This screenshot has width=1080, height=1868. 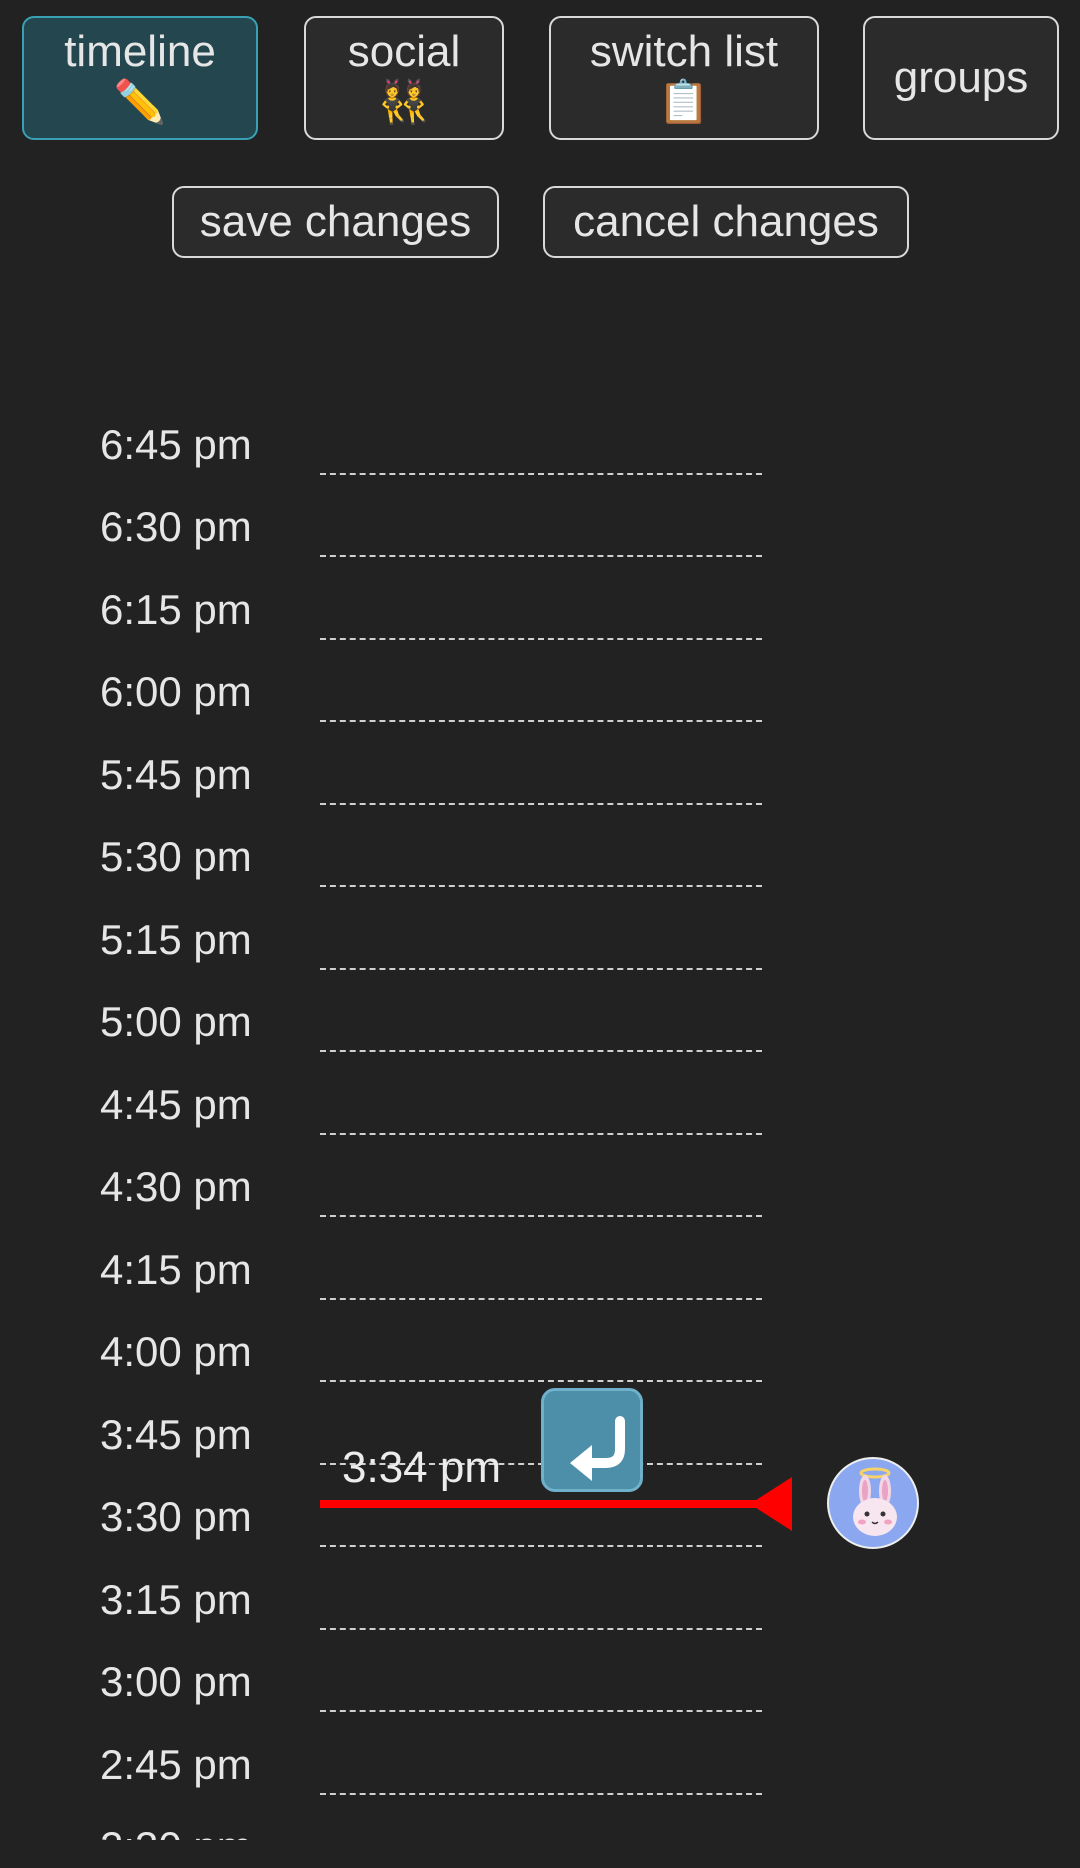 I want to click on tab-timeline: timeline ✏️, so click(x=140, y=78).